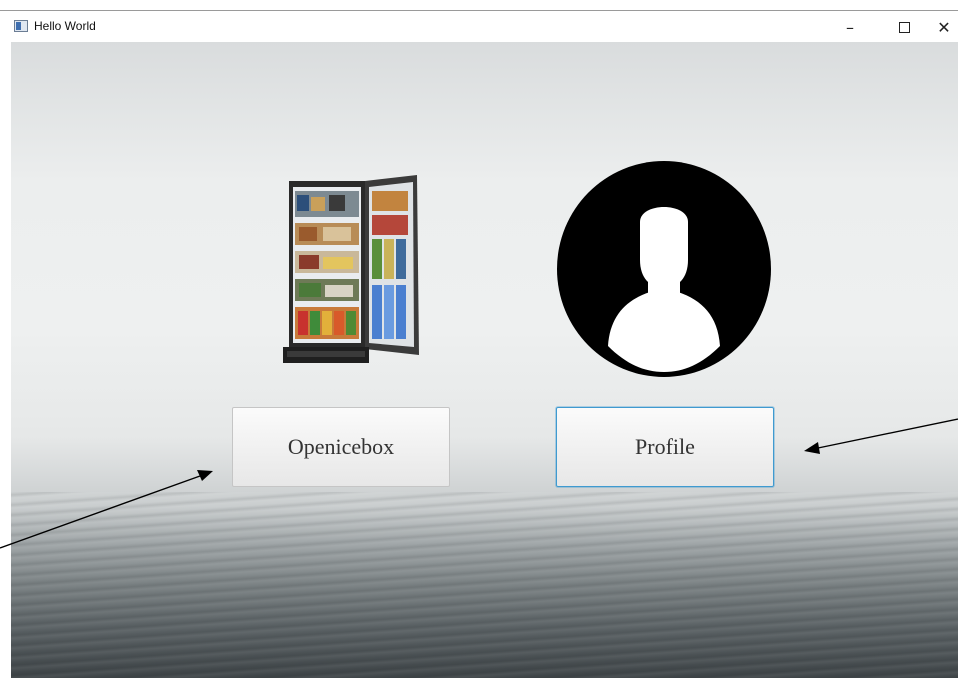 This screenshot has width=958, height=678. I want to click on maximize-button, so click(904, 27).